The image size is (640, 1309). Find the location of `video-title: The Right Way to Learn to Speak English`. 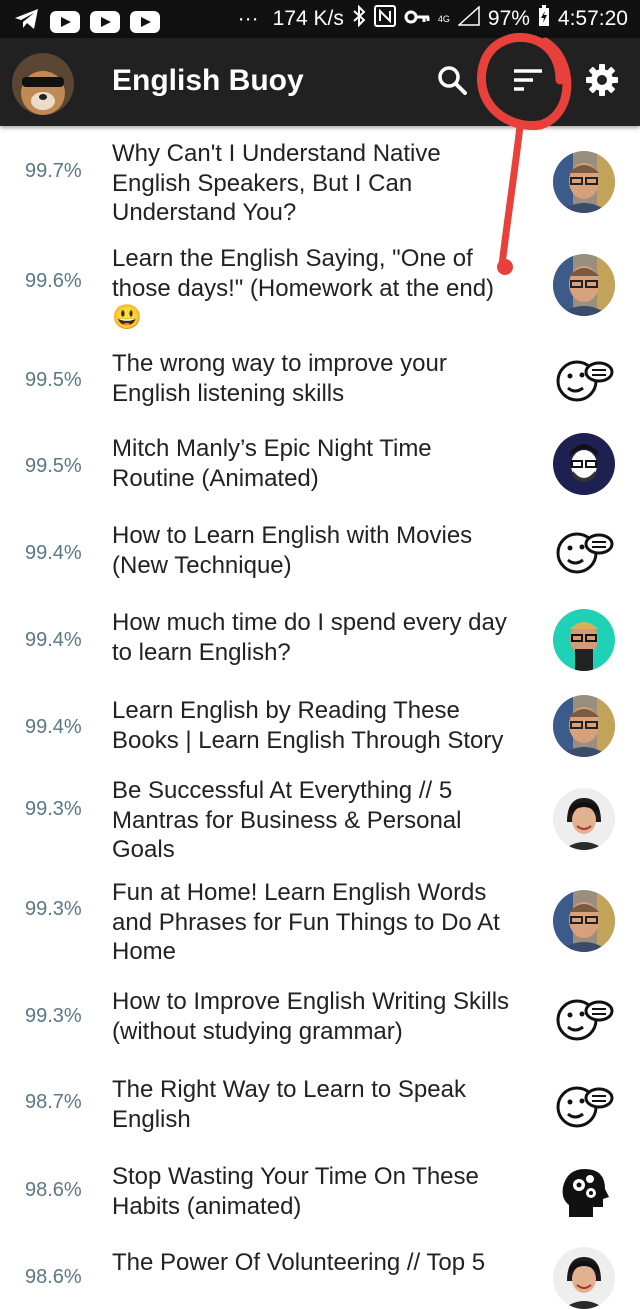

video-title: The Right Way to Learn to Speak English is located at coordinates (324, 1104).